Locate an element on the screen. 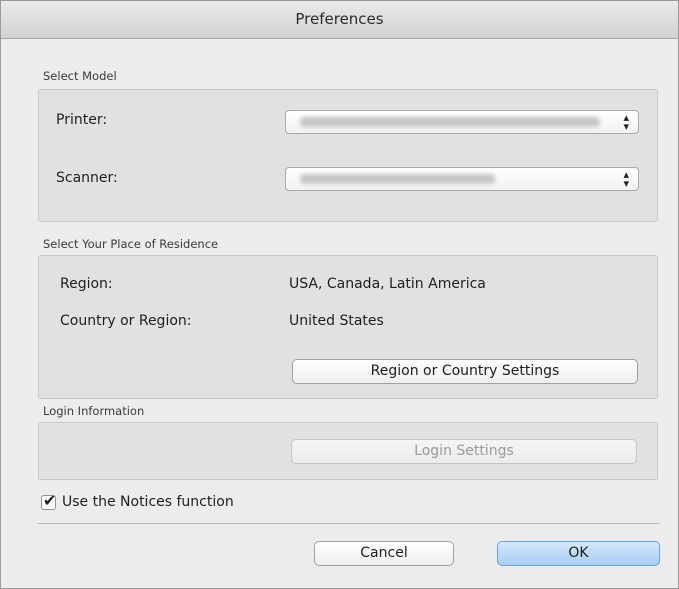 This screenshot has height=589, width=679. login-settings-button: Login Settings is located at coordinates (464, 451).